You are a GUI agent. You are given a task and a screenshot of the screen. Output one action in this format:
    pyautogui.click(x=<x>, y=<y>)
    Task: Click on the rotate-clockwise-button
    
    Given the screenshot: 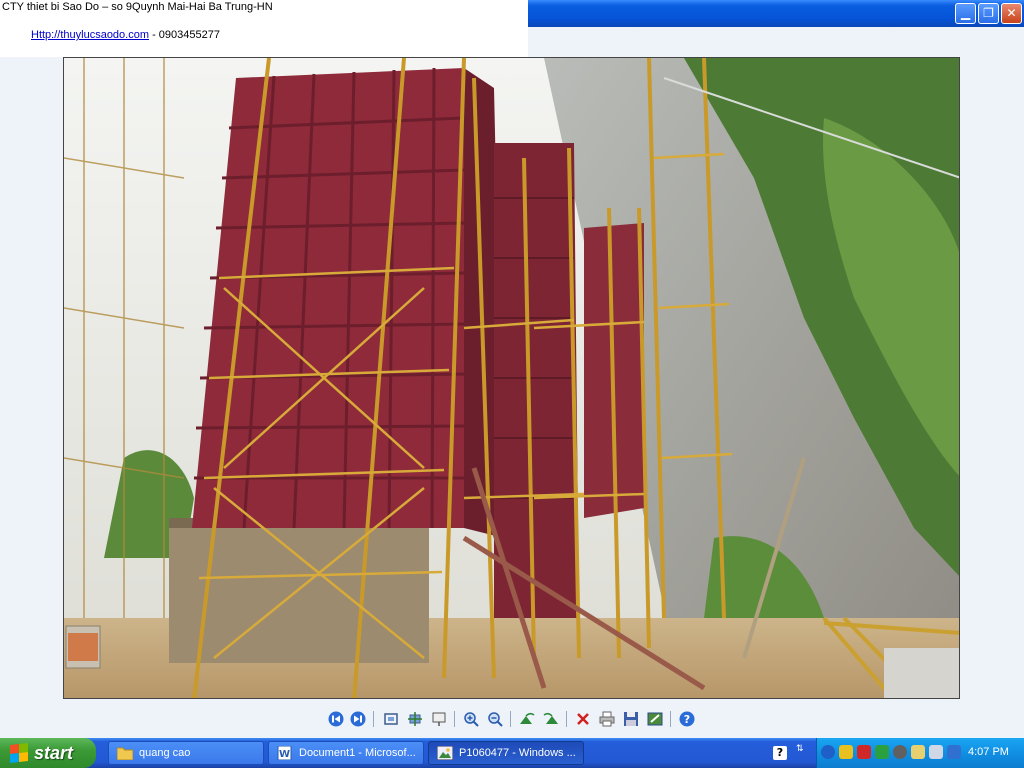 What is the action you would take?
    pyautogui.click(x=527, y=719)
    